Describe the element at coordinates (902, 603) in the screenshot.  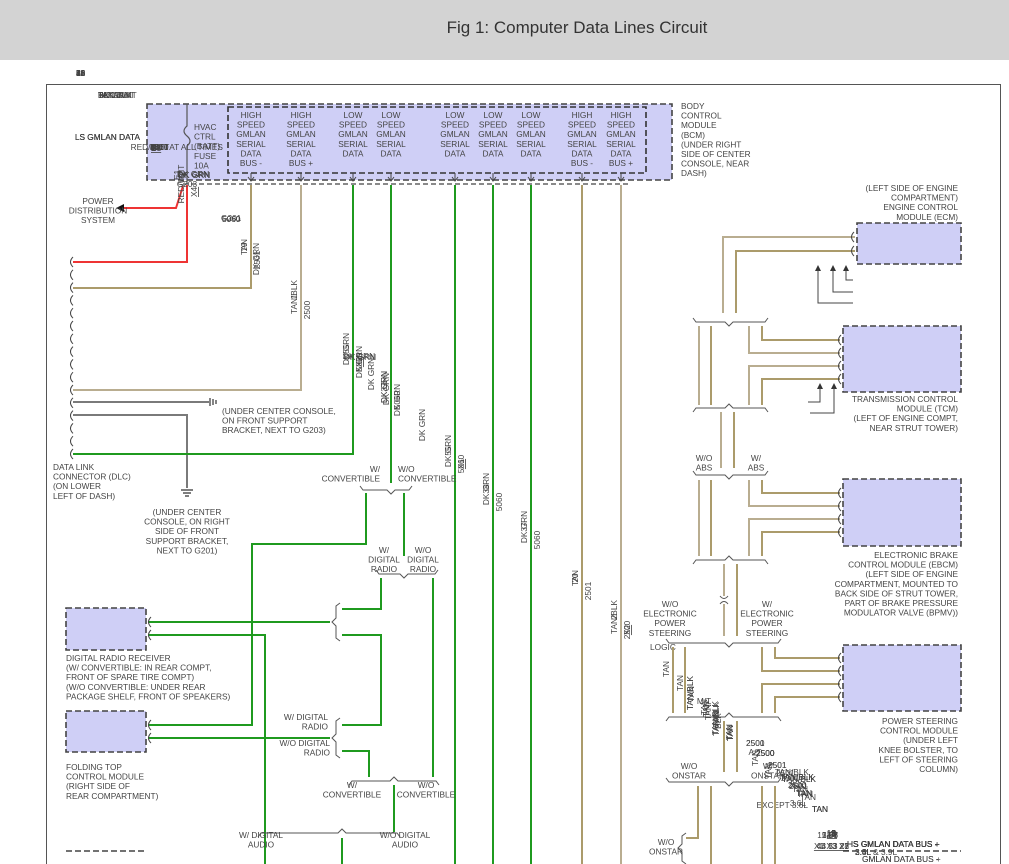
I see `ebcm-name: PART OF BRAKE PRESSURE` at that location.